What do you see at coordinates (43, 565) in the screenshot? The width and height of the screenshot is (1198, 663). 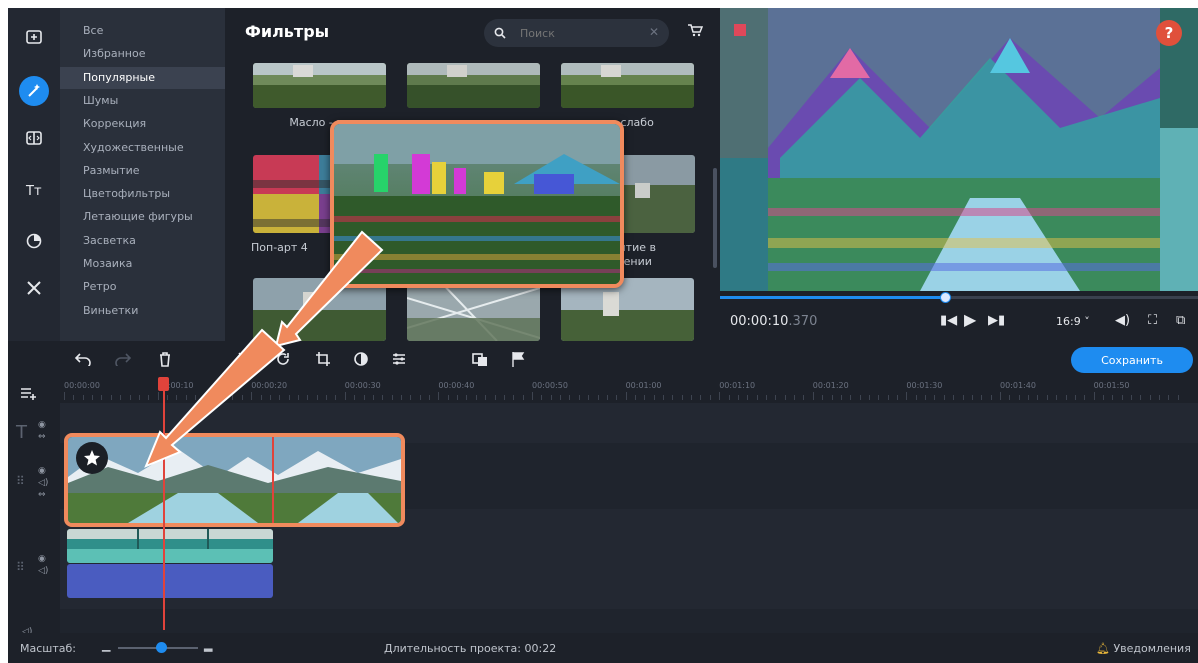 I see `overlay-track-controls: ◉ ◁)` at bounding box center [43, 565].